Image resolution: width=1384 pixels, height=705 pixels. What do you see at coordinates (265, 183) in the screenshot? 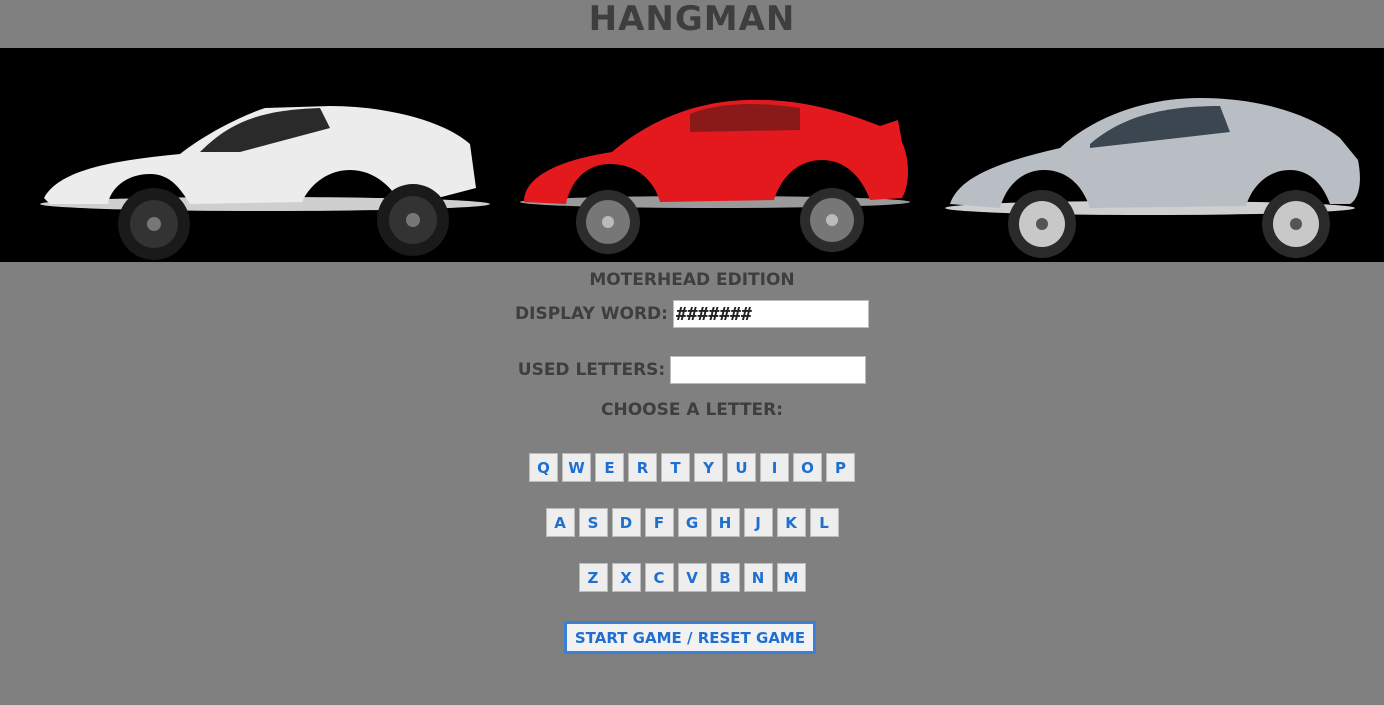
I see `white-spyder-car-icon` at bounding box center [265, 183].